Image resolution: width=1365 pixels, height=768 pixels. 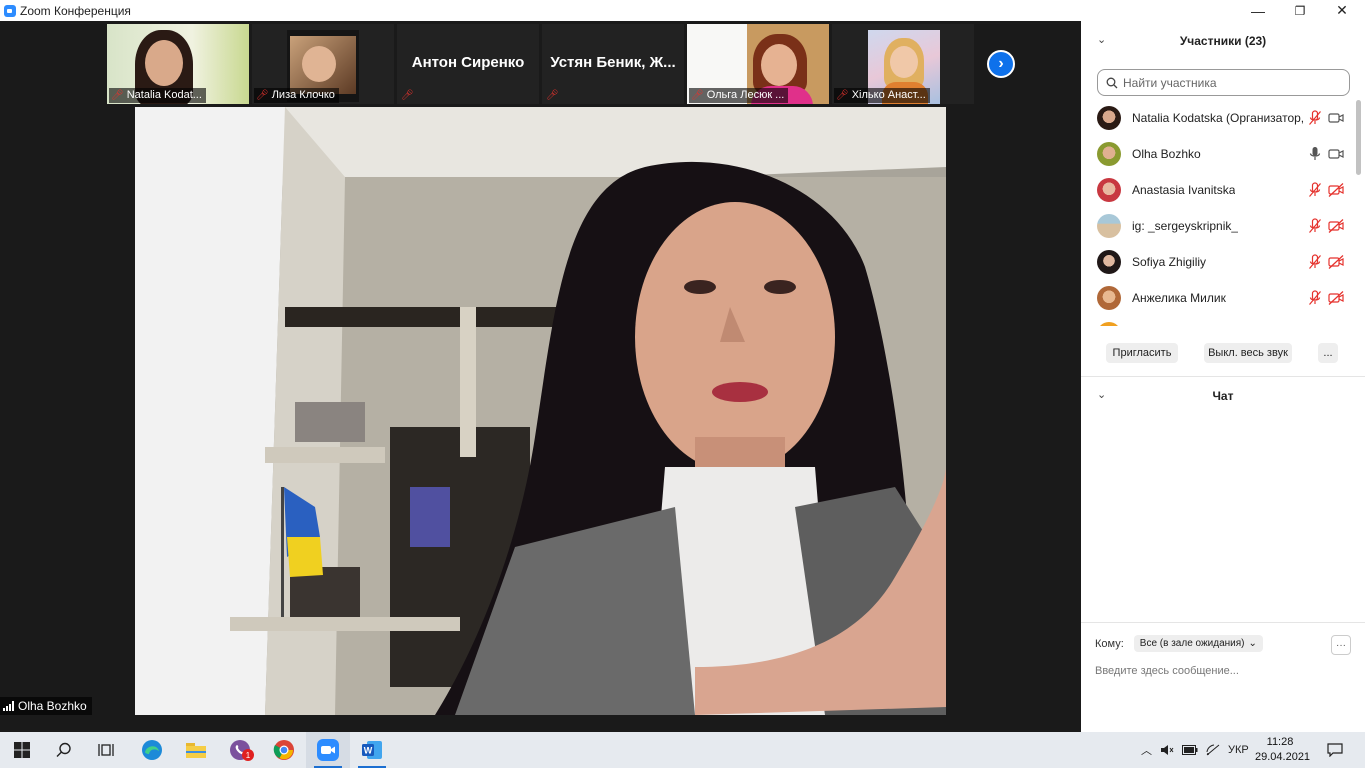 I want to click on show-hidden-icons-chevron-icon: ︿, so click(x=1146, y=750).